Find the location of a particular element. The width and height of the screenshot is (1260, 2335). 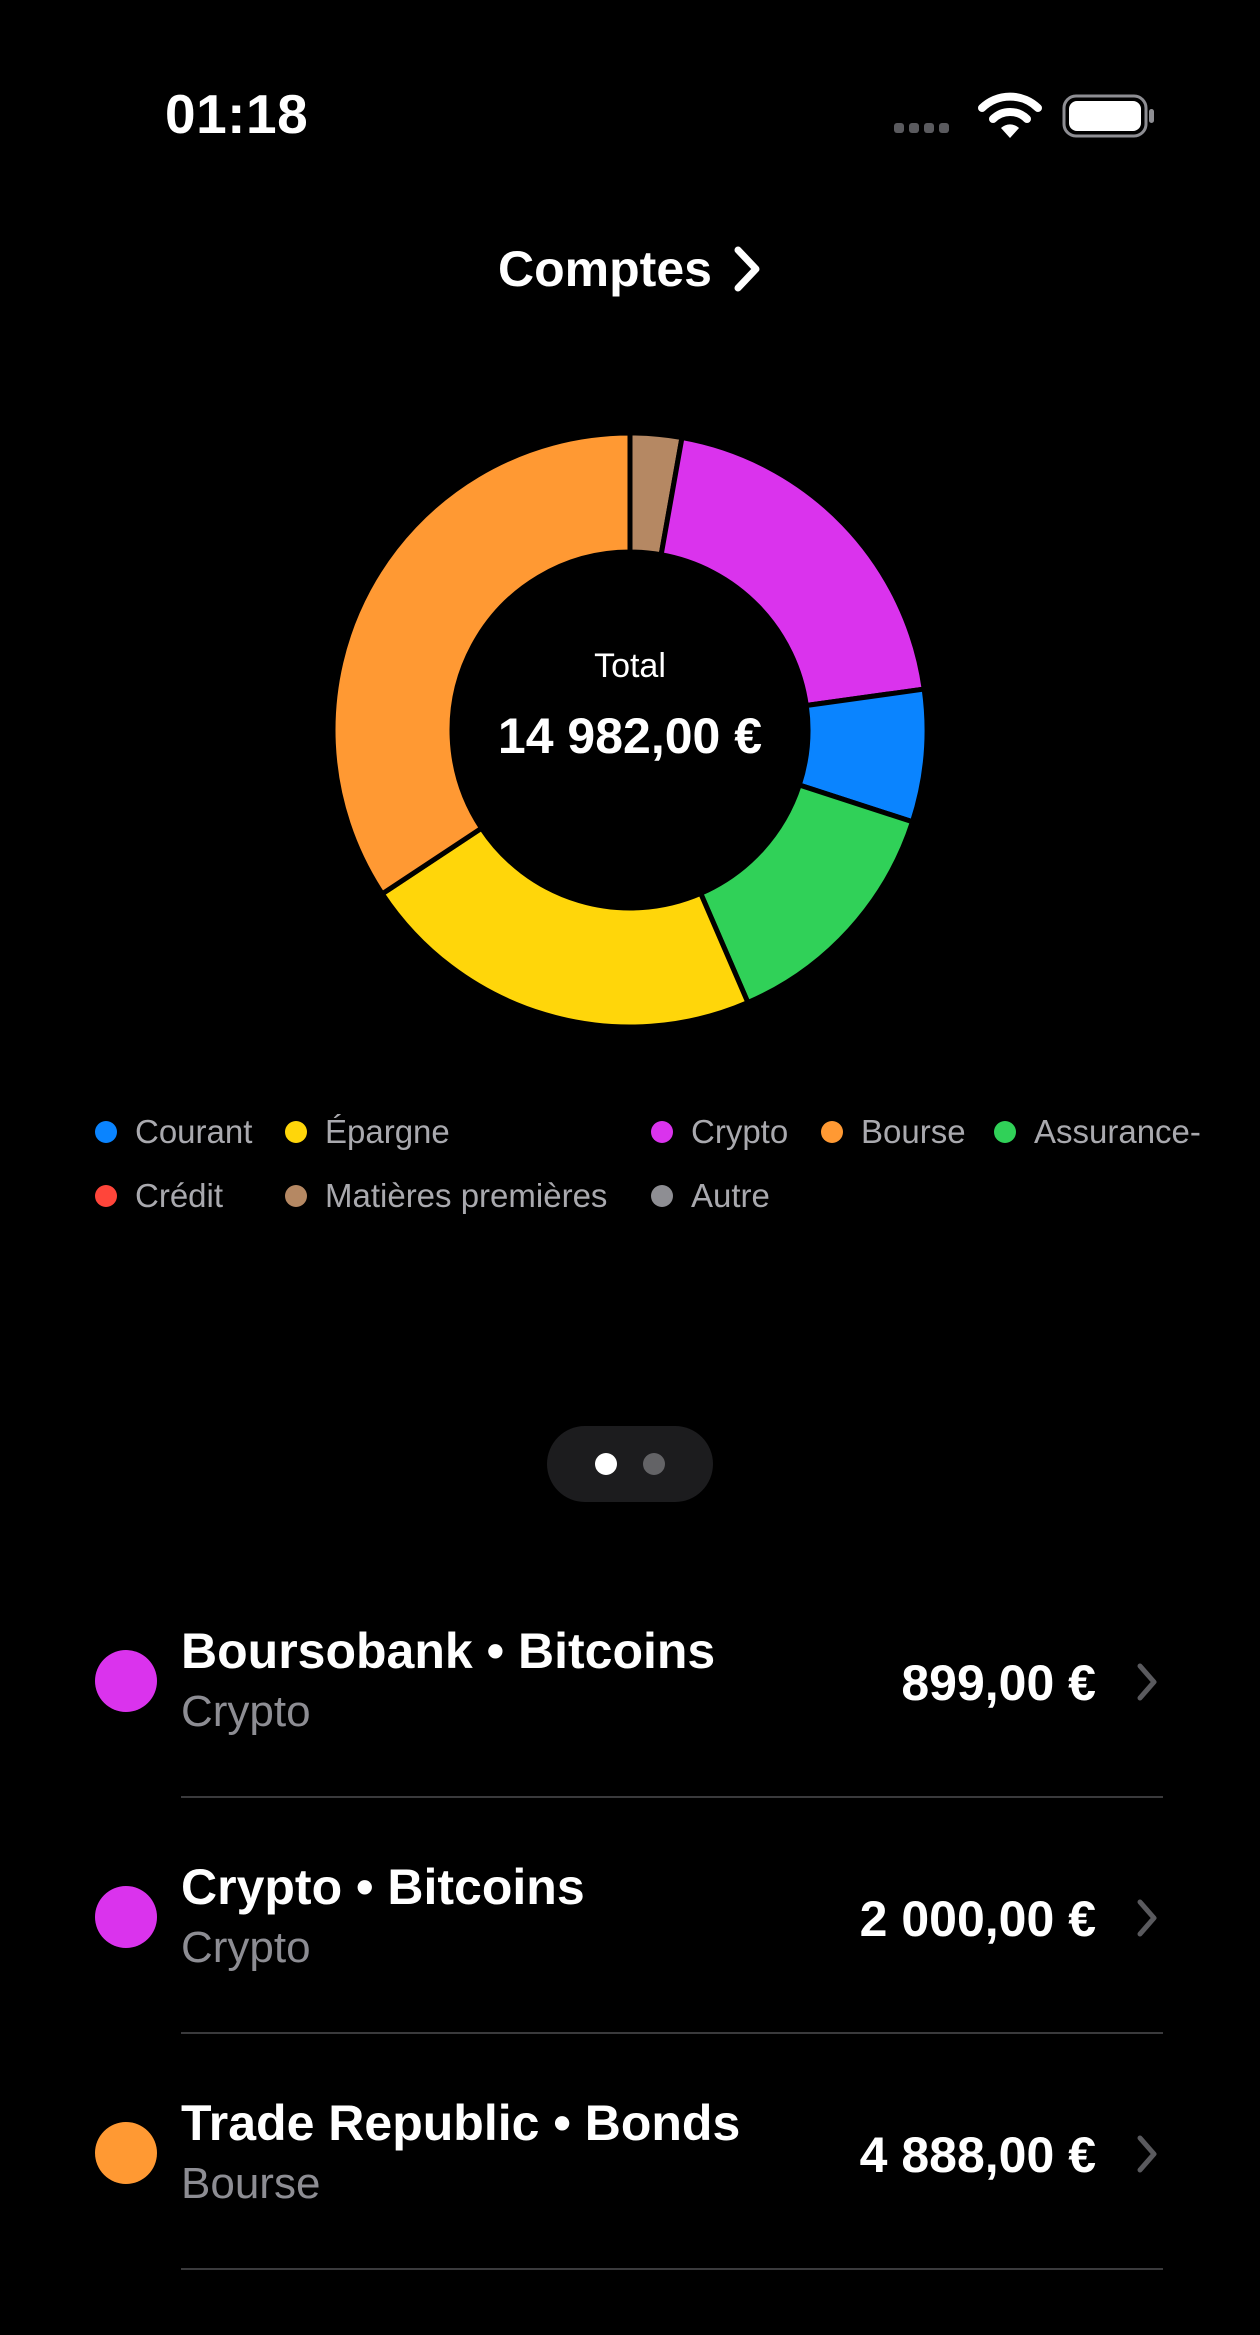

account-type: Bourse is located at coordinates (251, 2183).